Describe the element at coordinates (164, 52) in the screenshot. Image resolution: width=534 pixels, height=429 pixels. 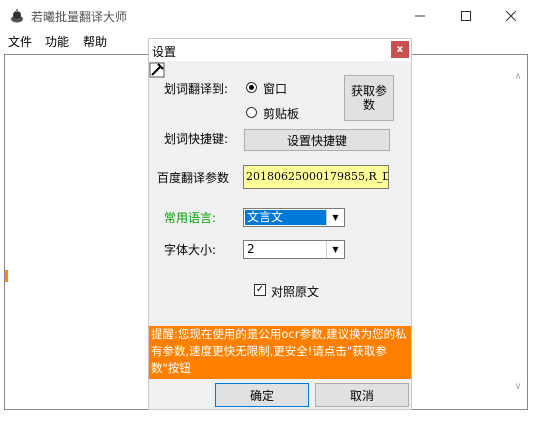
I see `dialog-title: 设置` at that location.